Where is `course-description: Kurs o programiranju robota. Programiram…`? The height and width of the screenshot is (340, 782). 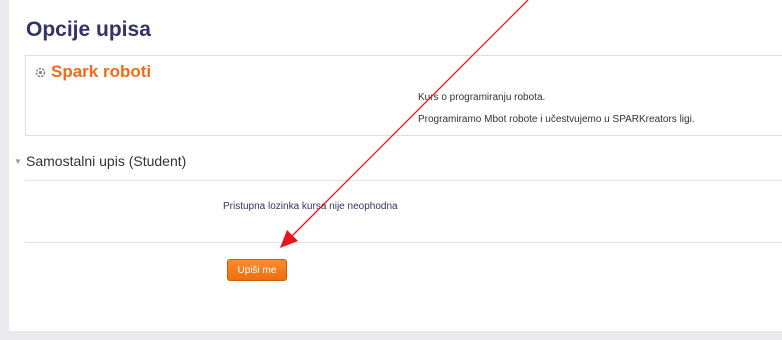 course-description: Kurs o programiranju robota. Programiram… is located at coordinates (556, 109).